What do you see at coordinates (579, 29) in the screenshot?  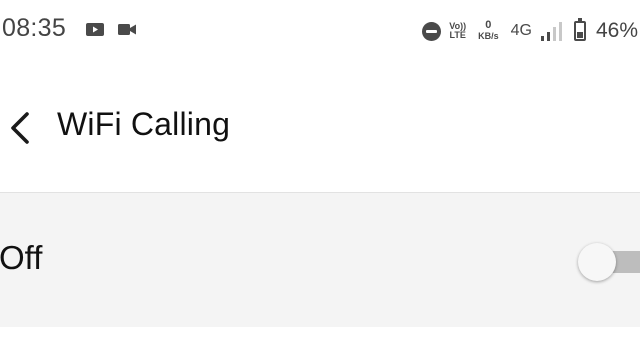 I see `battery-icon` at bounding box center [579, 29].